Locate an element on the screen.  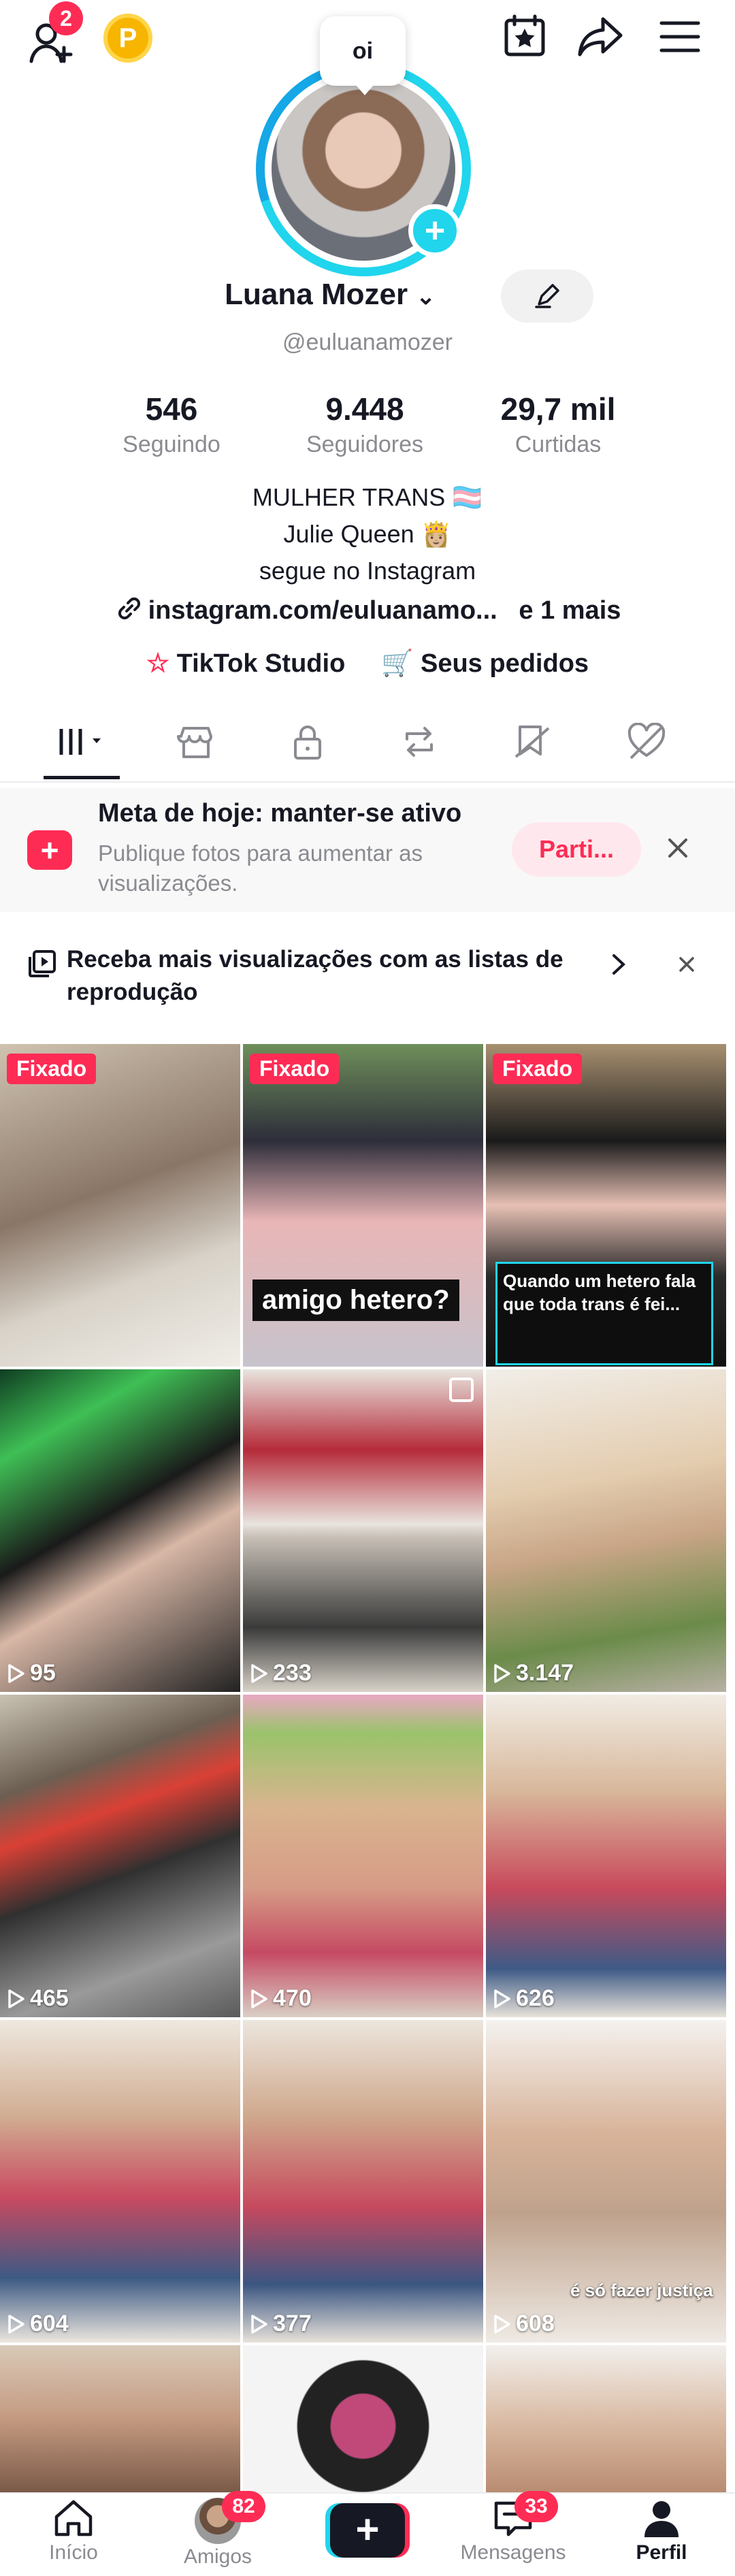
tab-shop is located at coordinates (196, 741).